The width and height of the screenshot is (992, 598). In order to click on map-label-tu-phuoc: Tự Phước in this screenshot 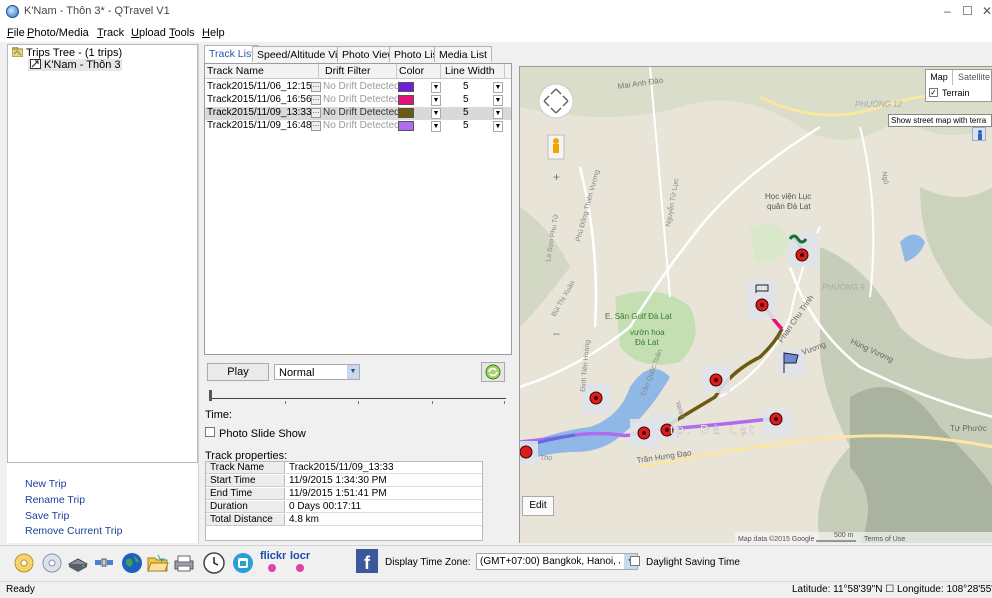, I will do `click(968, 428)`.